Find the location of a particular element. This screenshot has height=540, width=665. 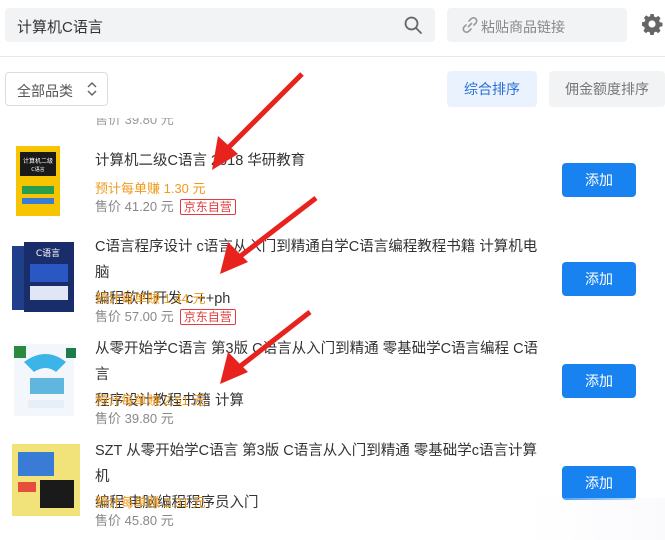

price-value: 售价 39.80 元 is located at coordinates (134, 418).